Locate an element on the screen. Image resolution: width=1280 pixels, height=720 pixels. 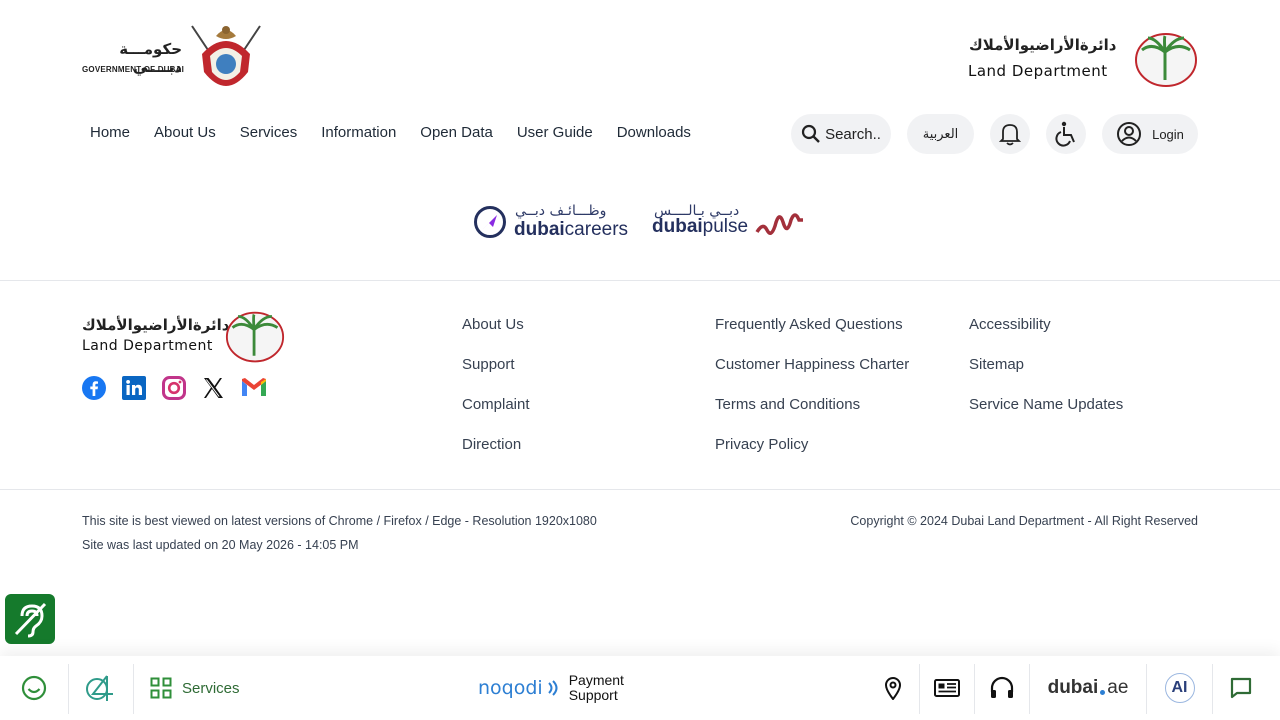
login-label: Login is located at coordinates (1168, 134).